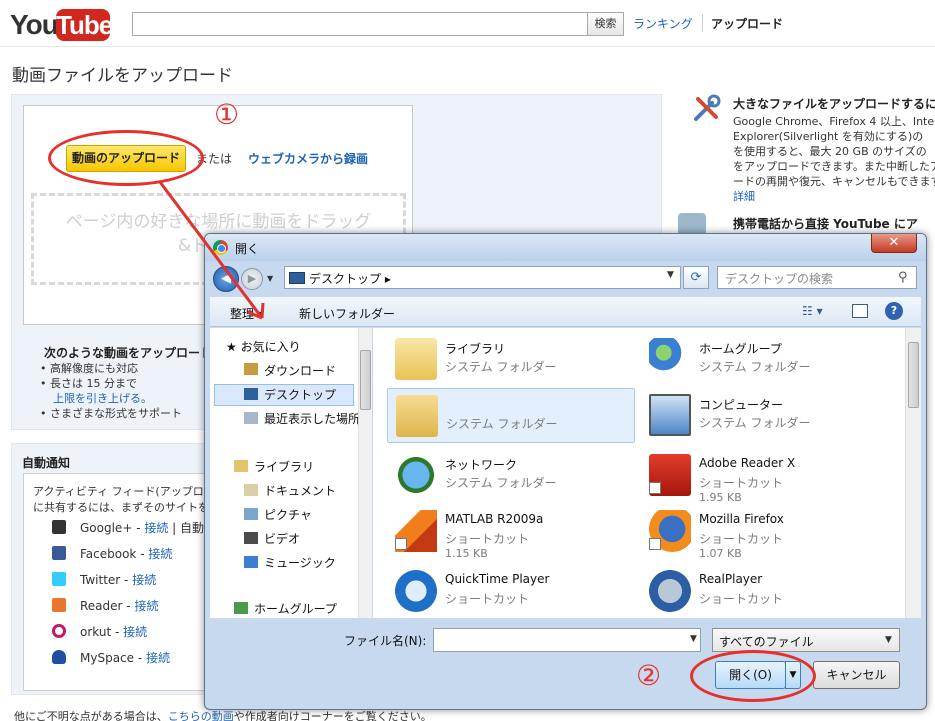 The height and width of the screenshot is (721, 935). What do you see at coordinates (284, 466) in the screenshot?
I see `nav-library: ライブラリ` at bounding box center [284, 466].